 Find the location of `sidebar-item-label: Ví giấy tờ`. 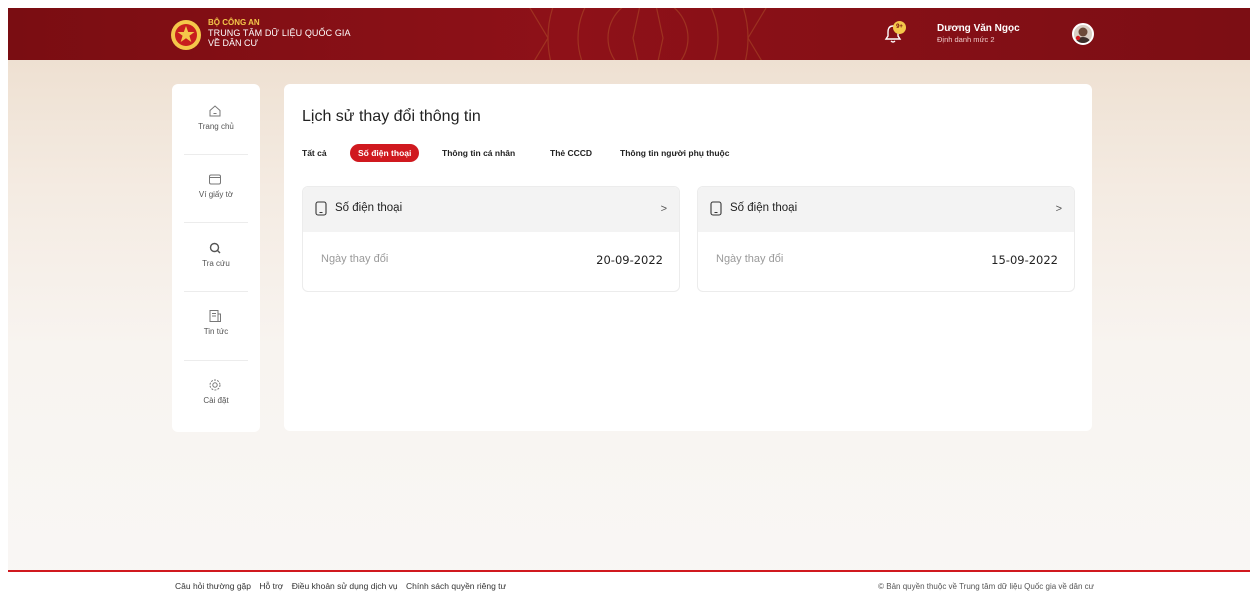

sidebar-item-label: Ví giấy tờ is located at coordinates (216, 194).